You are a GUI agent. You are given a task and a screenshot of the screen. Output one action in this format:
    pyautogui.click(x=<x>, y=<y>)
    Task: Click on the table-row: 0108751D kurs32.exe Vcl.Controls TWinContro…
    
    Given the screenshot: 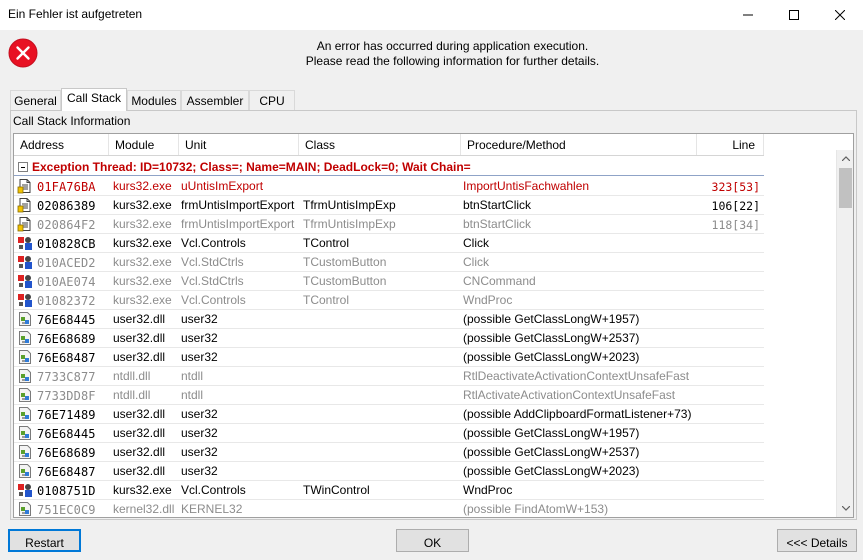 What is the action you would take?
    pyautogui.click(x=389, y=490)
    